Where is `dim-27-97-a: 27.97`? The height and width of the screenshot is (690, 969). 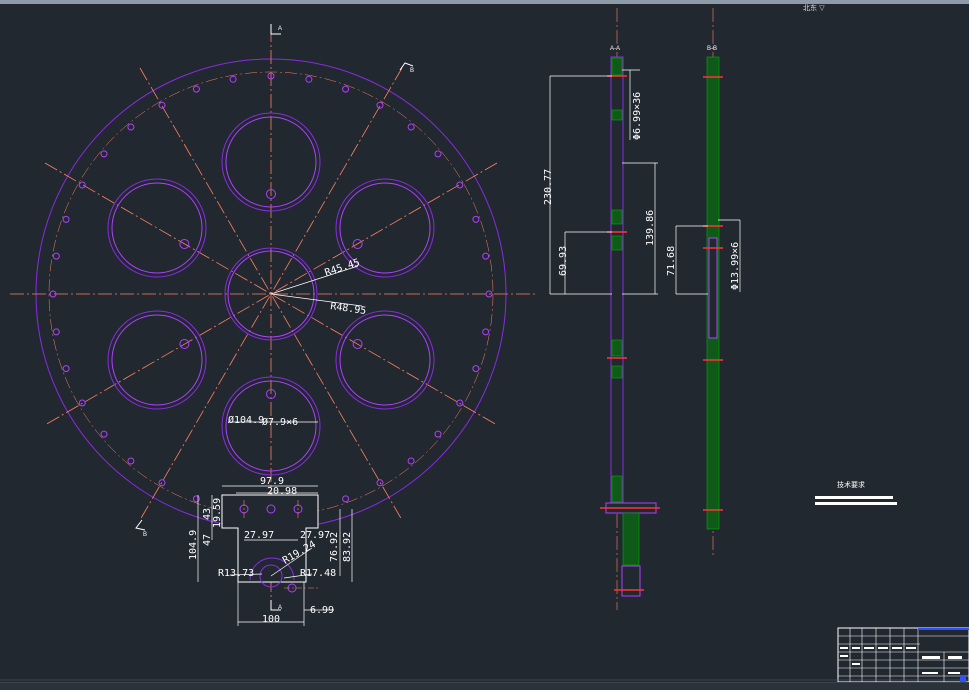
dim-27-97-a: 27.97 is located at coordinates (259, 535).